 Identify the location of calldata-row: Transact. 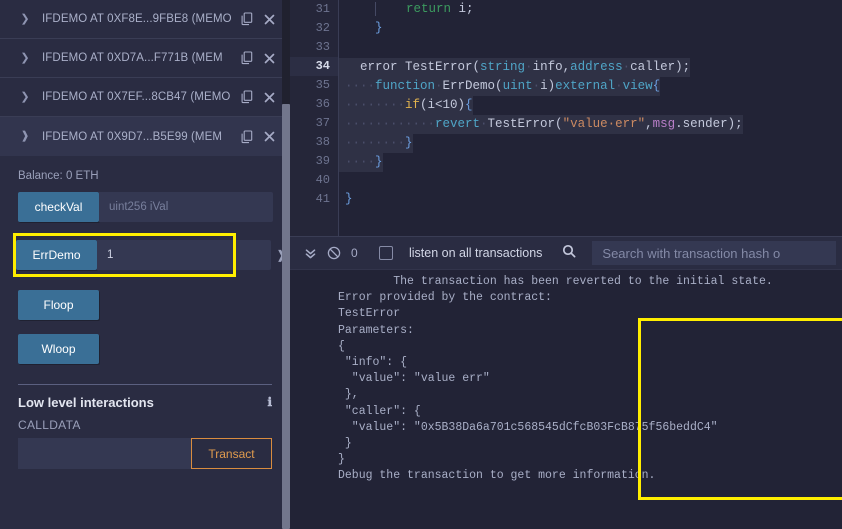
(145, 453).